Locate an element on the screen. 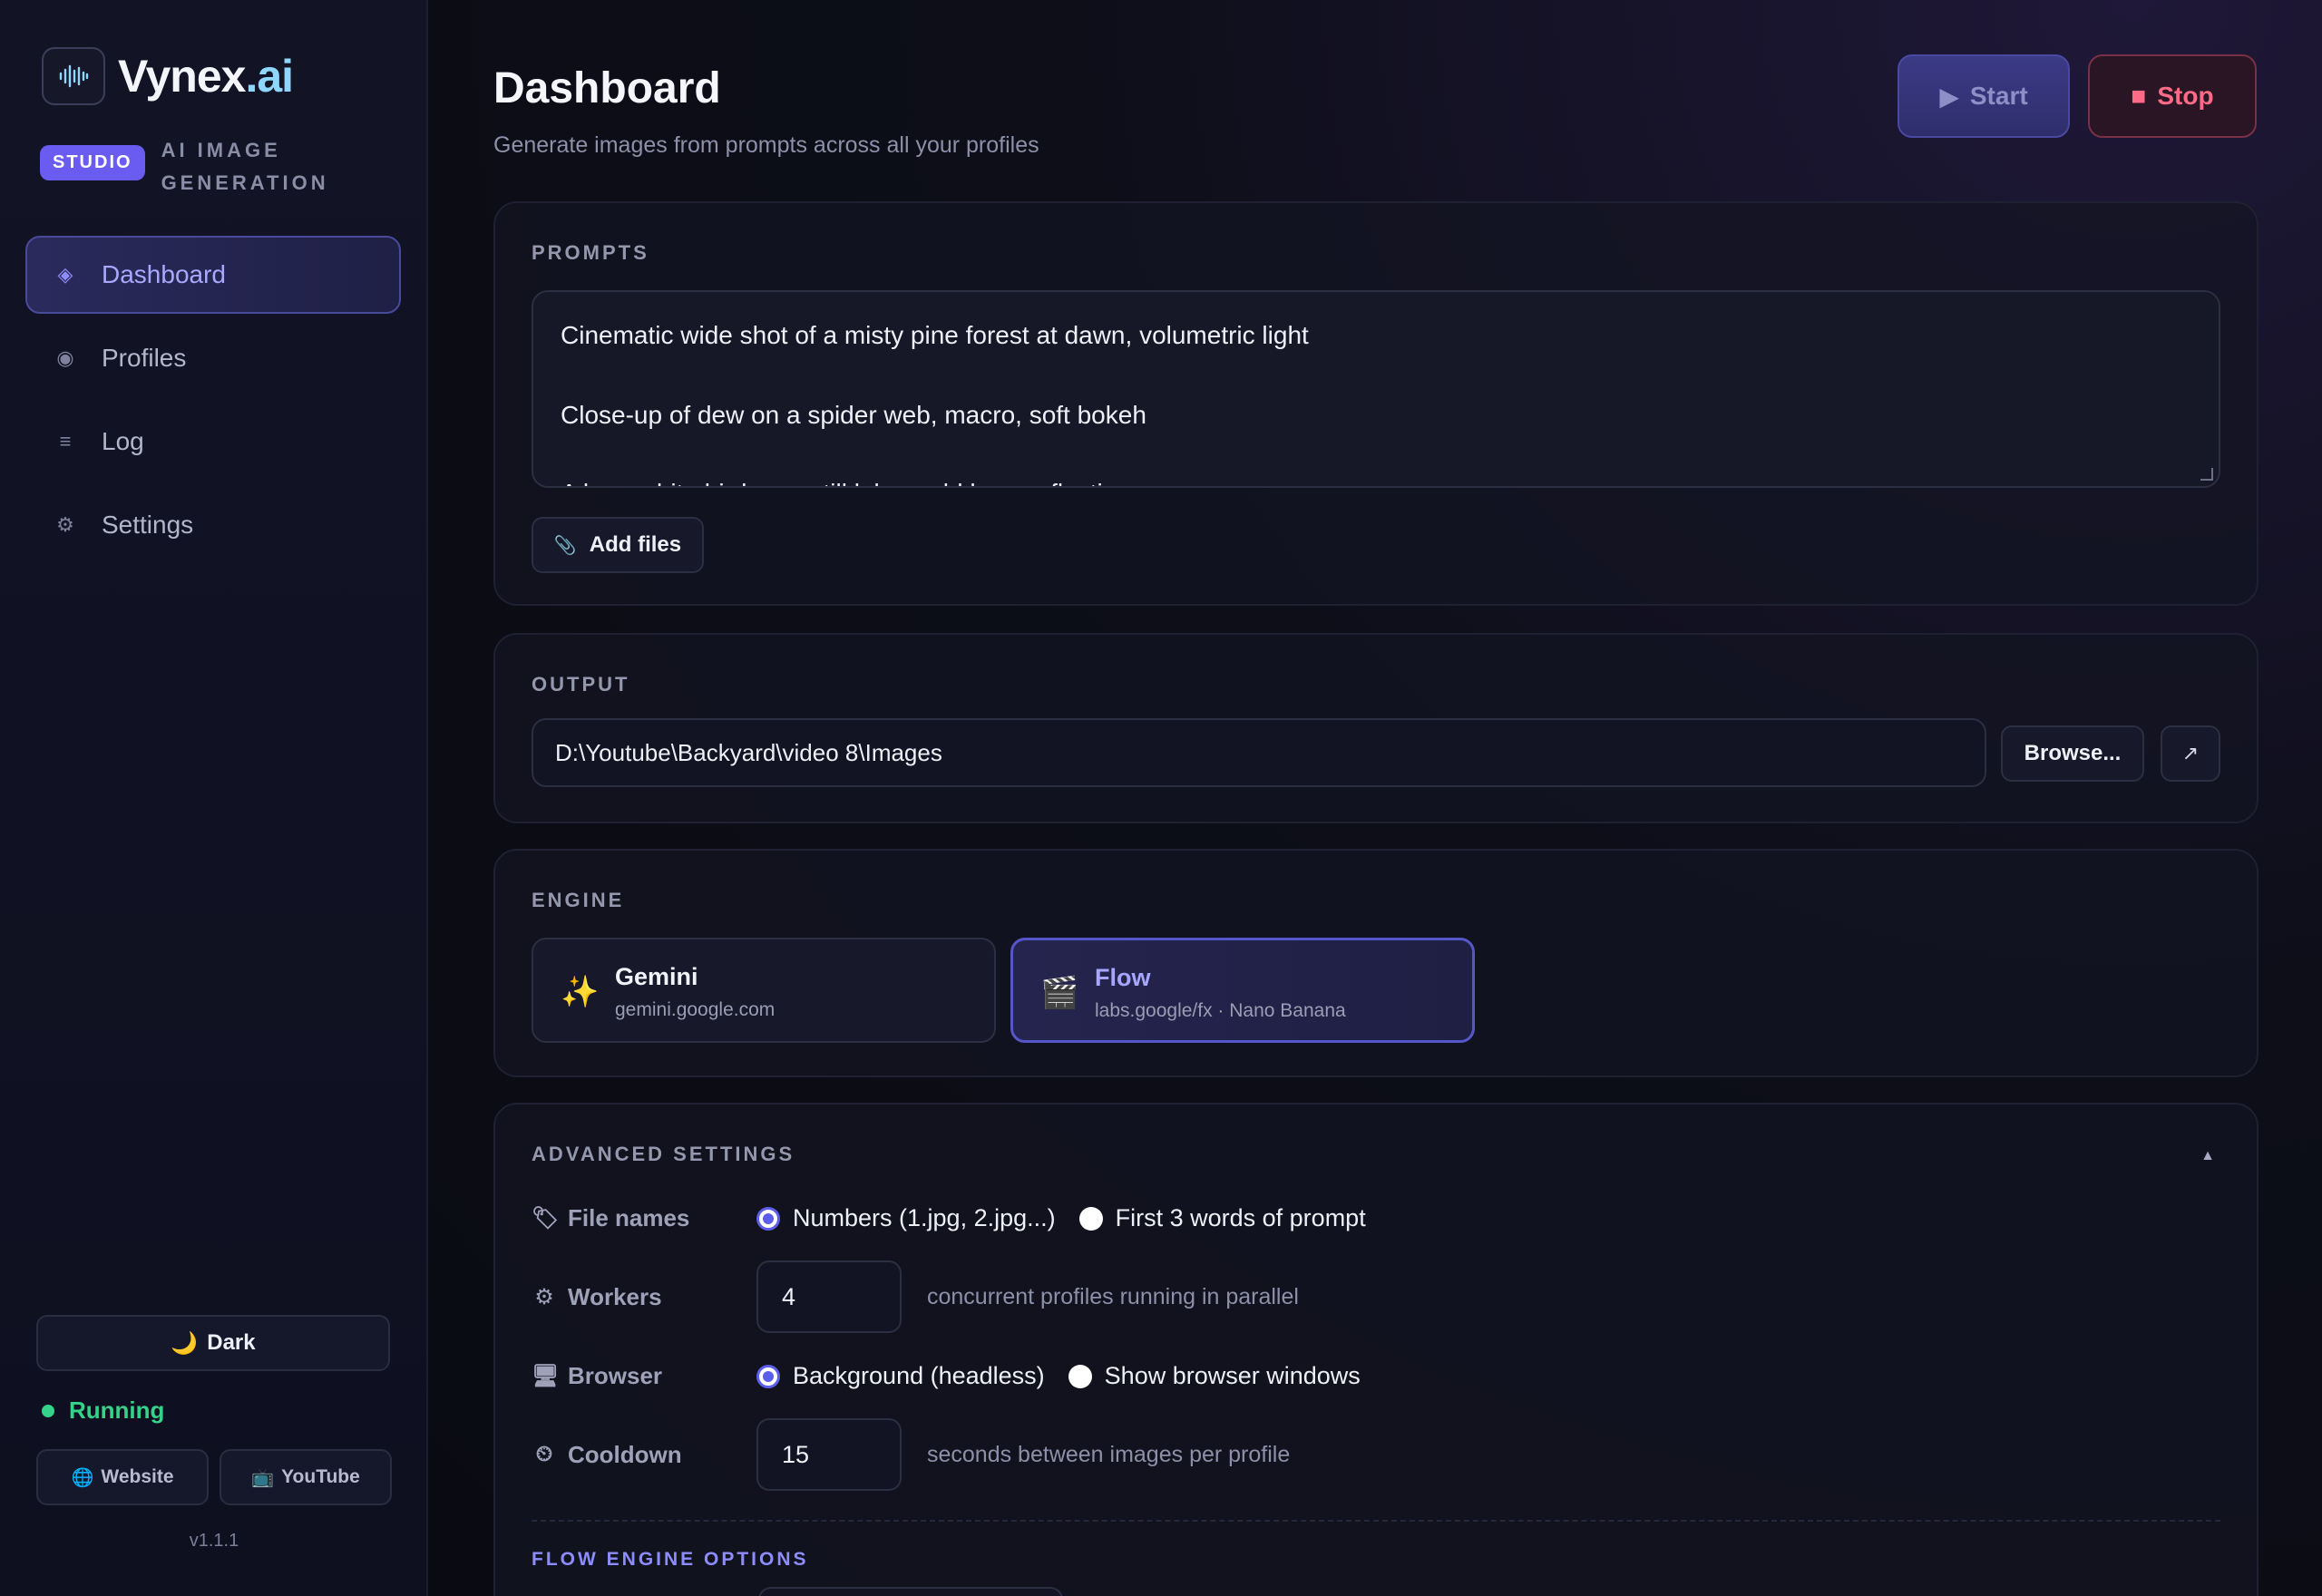 The width and height of the screenshot is (2322, 1596). play-icon: ▶ is located at coordinates (1949, 96).